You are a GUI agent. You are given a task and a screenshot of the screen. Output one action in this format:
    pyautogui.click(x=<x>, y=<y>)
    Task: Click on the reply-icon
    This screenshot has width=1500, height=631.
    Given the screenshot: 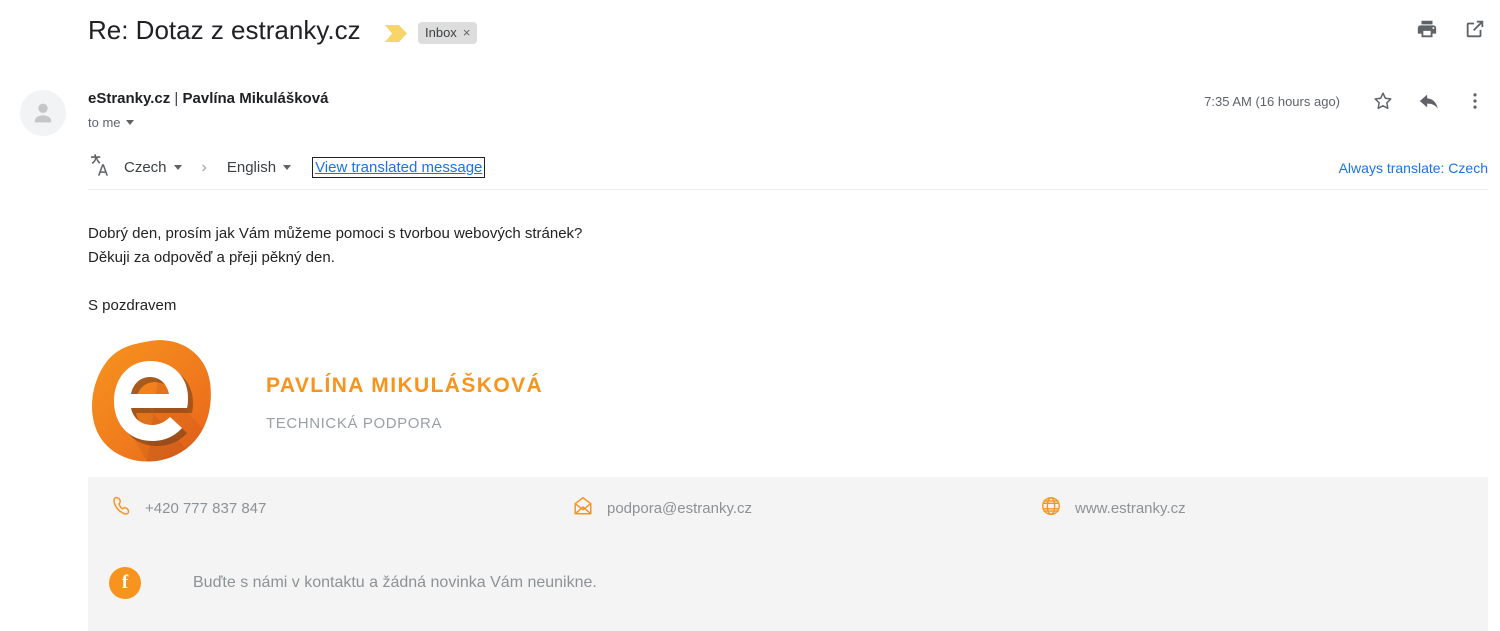 What is the action you would take?
    pyautogui.click(x=1429, y=103)
    